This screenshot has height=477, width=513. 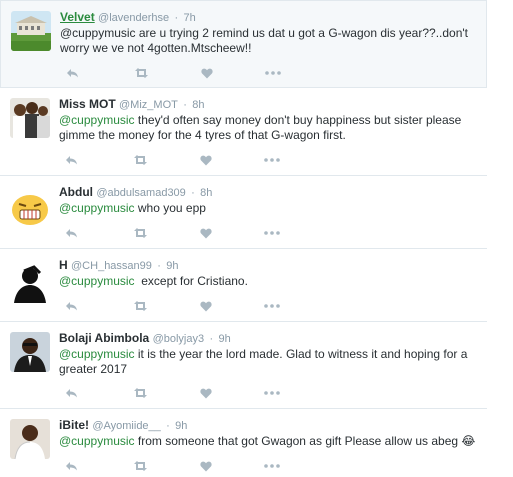 What do you see at coordinates (170, 208) in the screenshot?
I see `tweet-body: who you epp` at bounding box center [170, 208].